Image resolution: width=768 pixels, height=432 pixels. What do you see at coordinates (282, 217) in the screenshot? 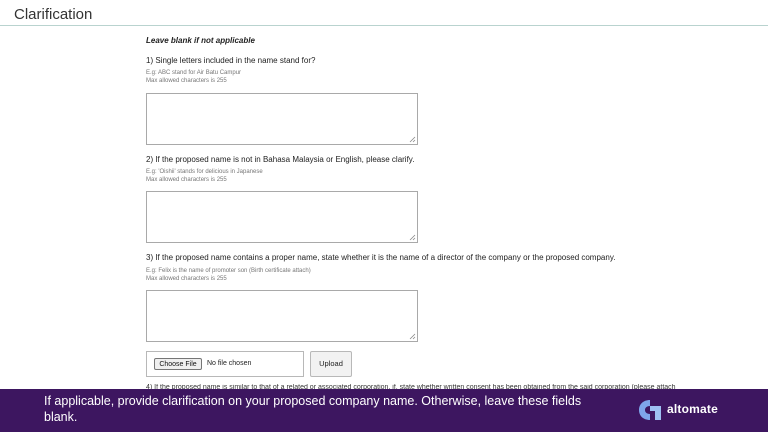
I see `question-2-textarea` at bounding box center [282, 217].